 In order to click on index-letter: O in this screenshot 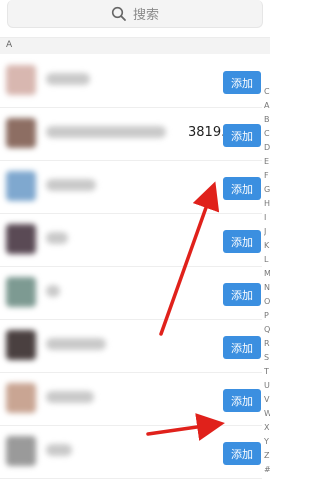, I will do `click(267, 302)`.